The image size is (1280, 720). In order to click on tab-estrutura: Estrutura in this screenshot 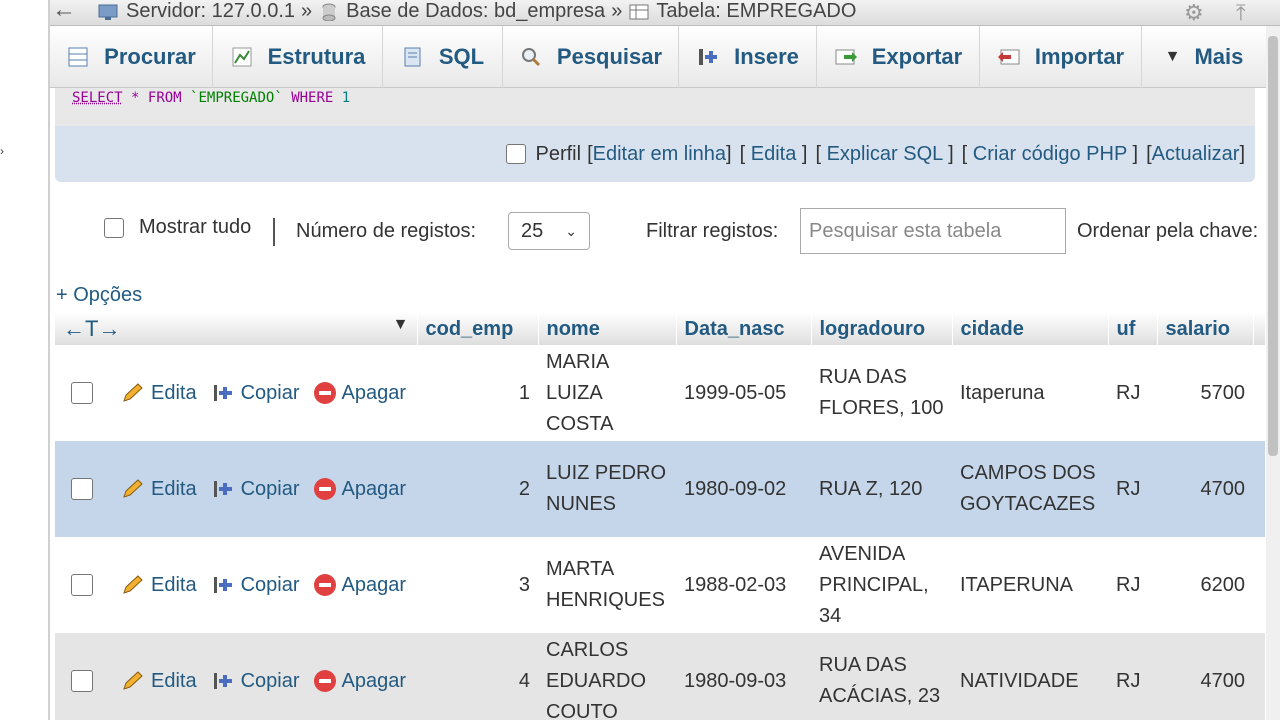, I will do `click(298, 57)`.